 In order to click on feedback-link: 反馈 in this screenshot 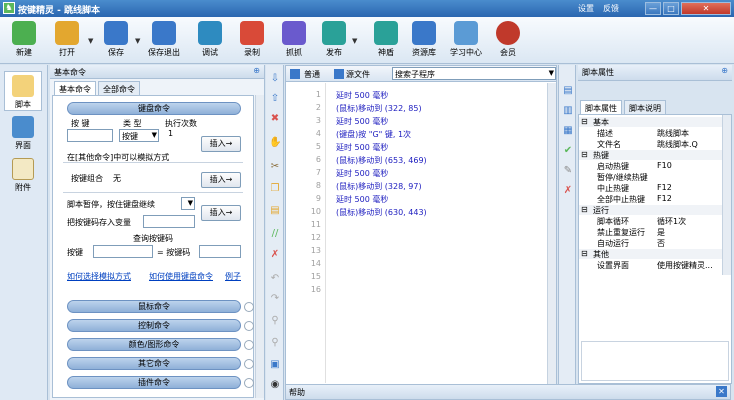, I will do `click(611, 8)`.